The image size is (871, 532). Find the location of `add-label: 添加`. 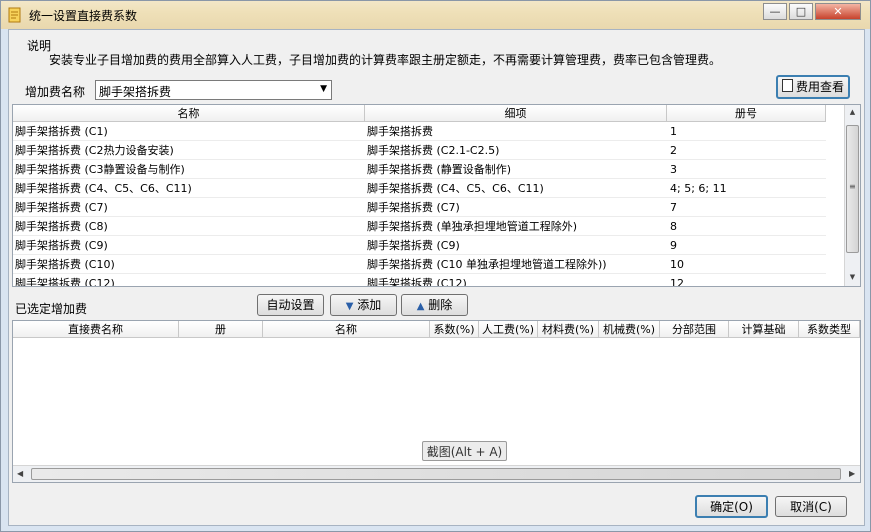

add-label: 添加 is located at coordinates (369, 305).